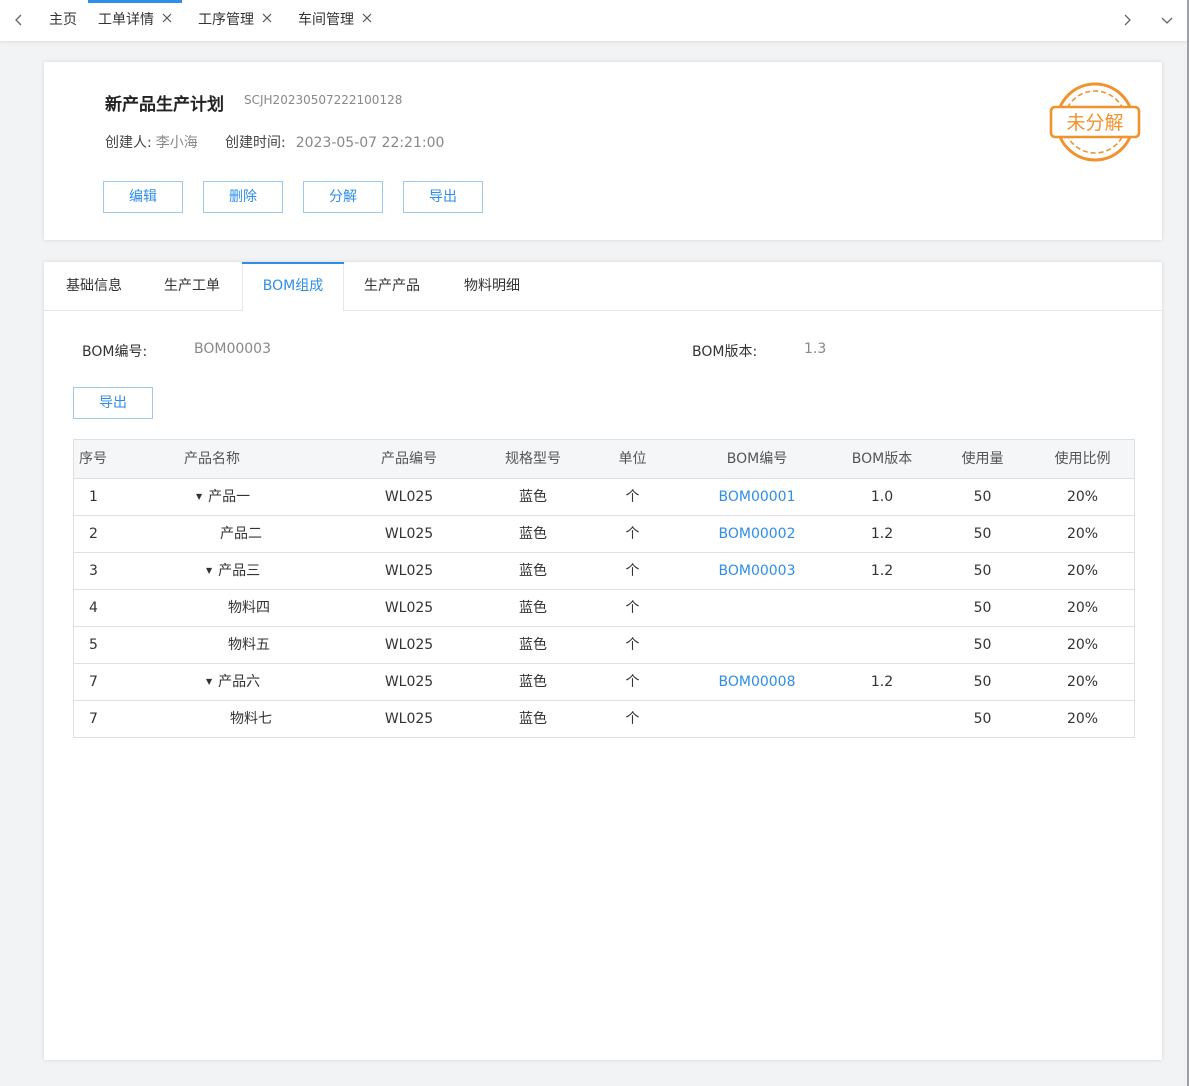  Describe the element at coordinates (604, 534) in the screenshot. I see `table-row: 2 产品二 WL025 蓝色 个 BOM00002 1.2 50 20%` at that location.